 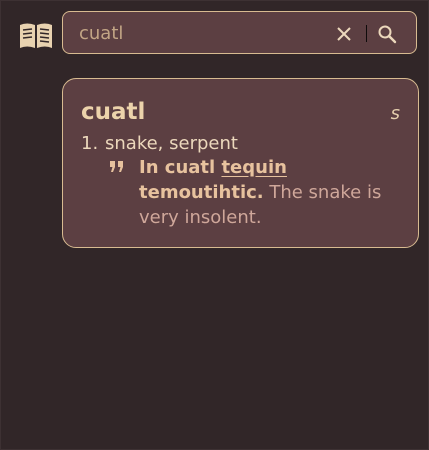 What do you see at coordinates (113, 112) in the screenshot?
I see `entry-headword: cuatl` at bounding box center [113, 112].